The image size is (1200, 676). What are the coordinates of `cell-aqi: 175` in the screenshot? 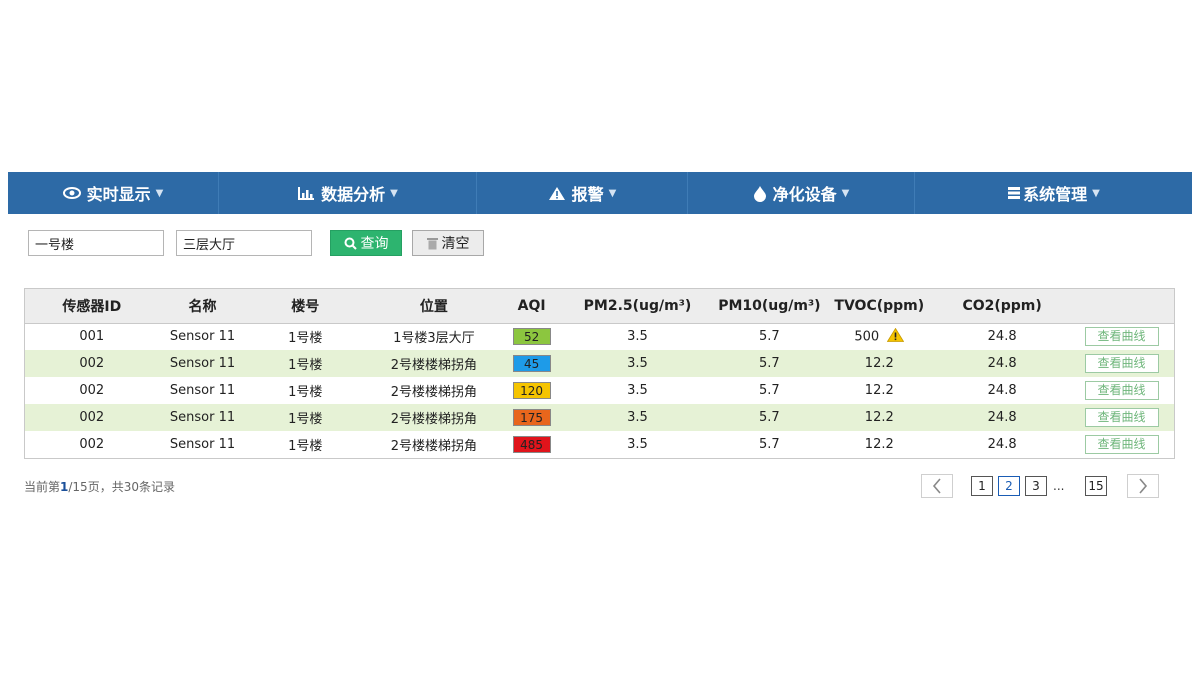 It's located at (532, 417).